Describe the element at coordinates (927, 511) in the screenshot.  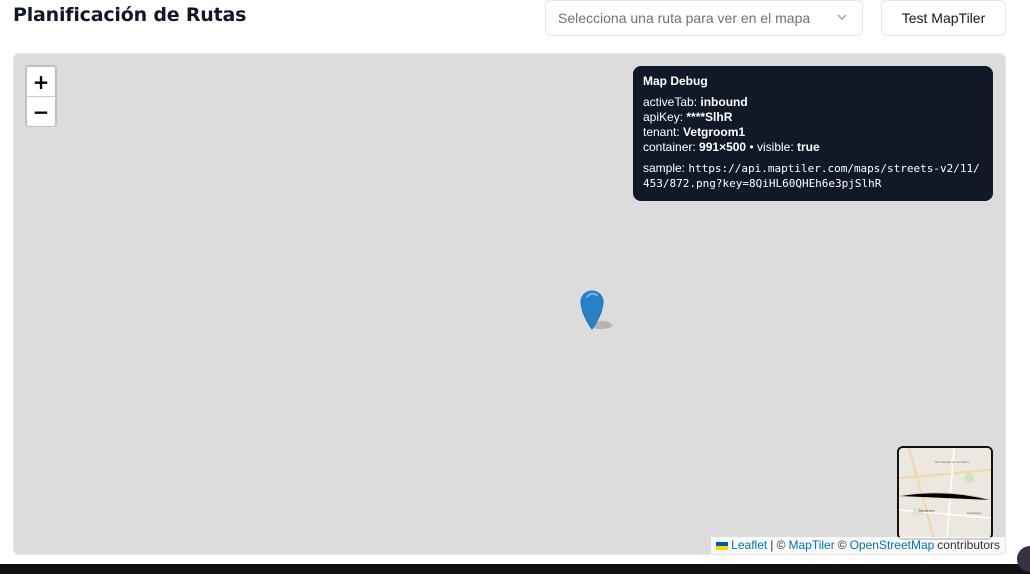
I see `minimap-label-bottom: Monterrey` at that location.